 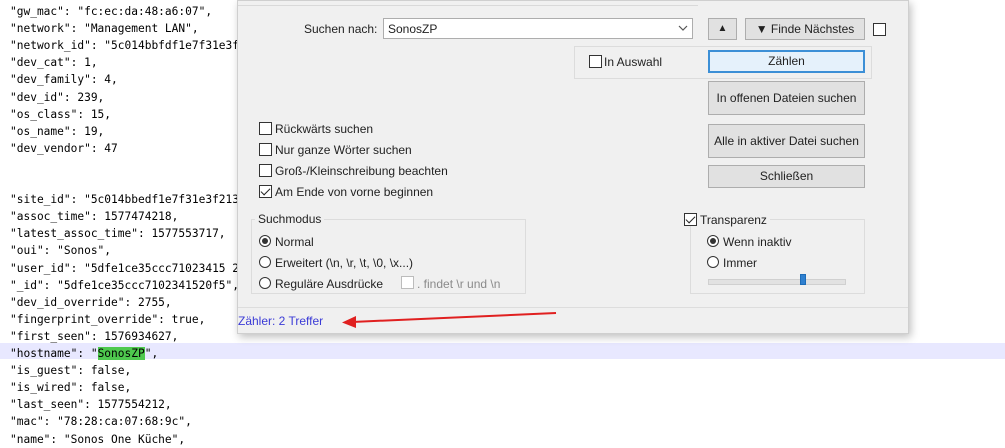 What do you see at coordinates (407, 282) in the screenshot?
I see `dot-newline-checkbox` at bounding box center [407, 282].